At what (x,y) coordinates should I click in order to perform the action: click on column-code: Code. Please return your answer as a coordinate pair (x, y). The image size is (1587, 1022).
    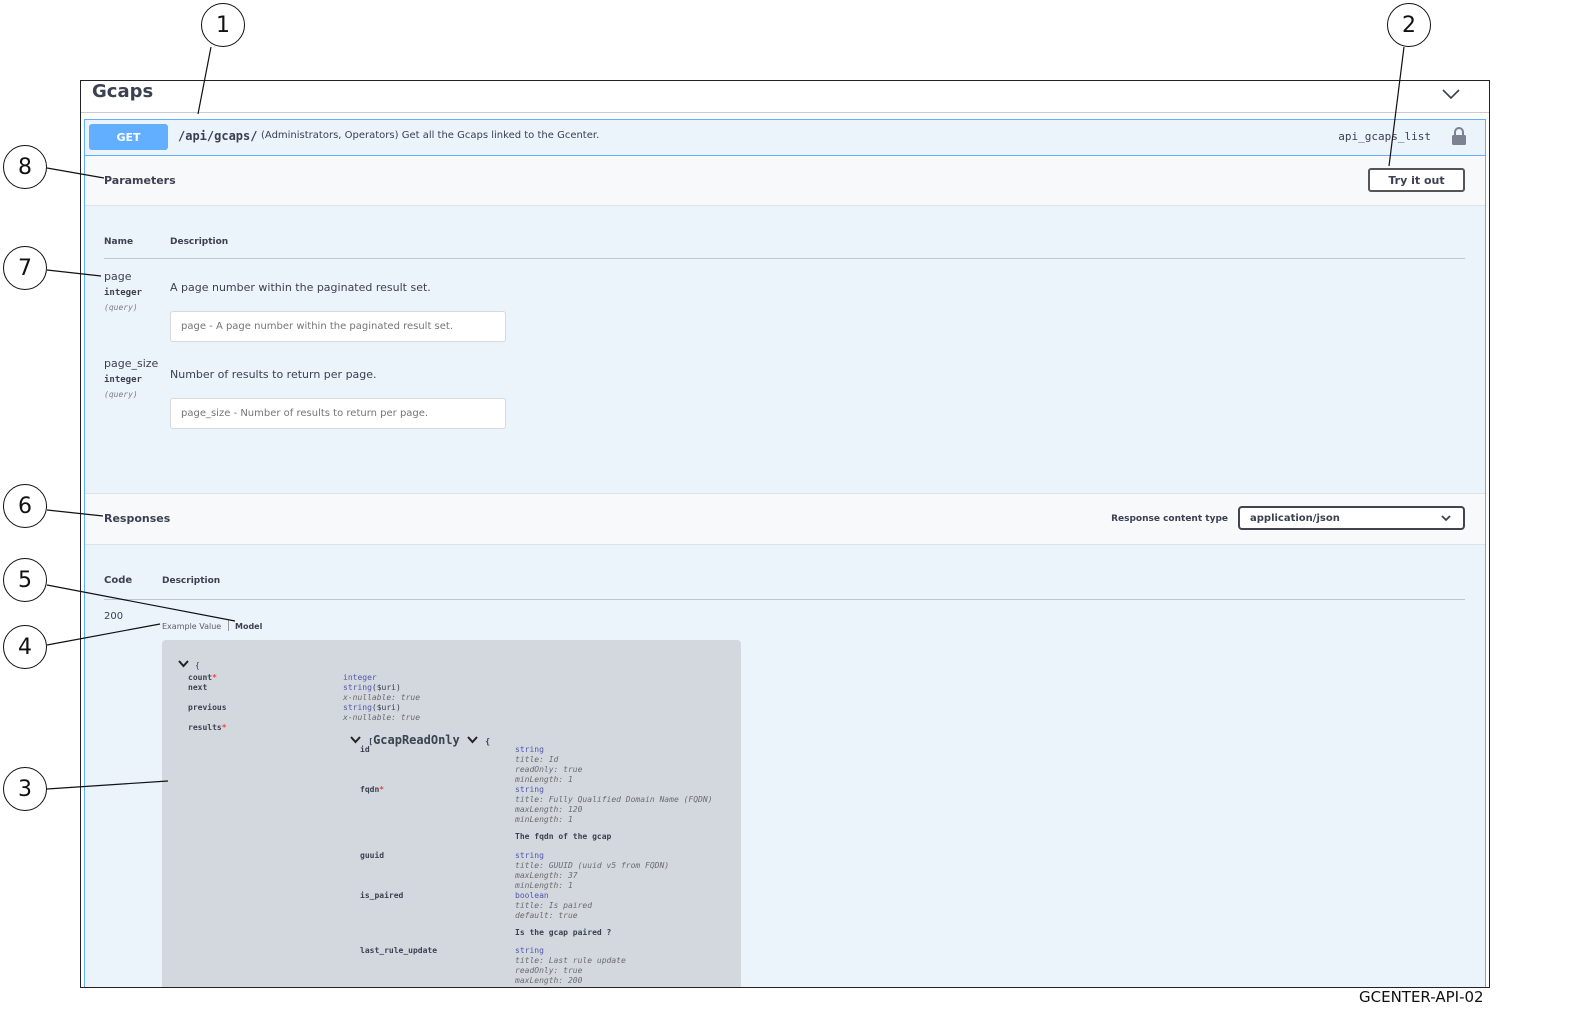
    Looking at the image, I should click on (118, 580).